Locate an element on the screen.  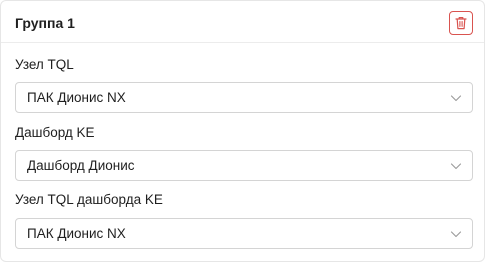
ke-dashboard-tql-node-select-value: ПАК Дионис NX is located at coordinates (76, 233).